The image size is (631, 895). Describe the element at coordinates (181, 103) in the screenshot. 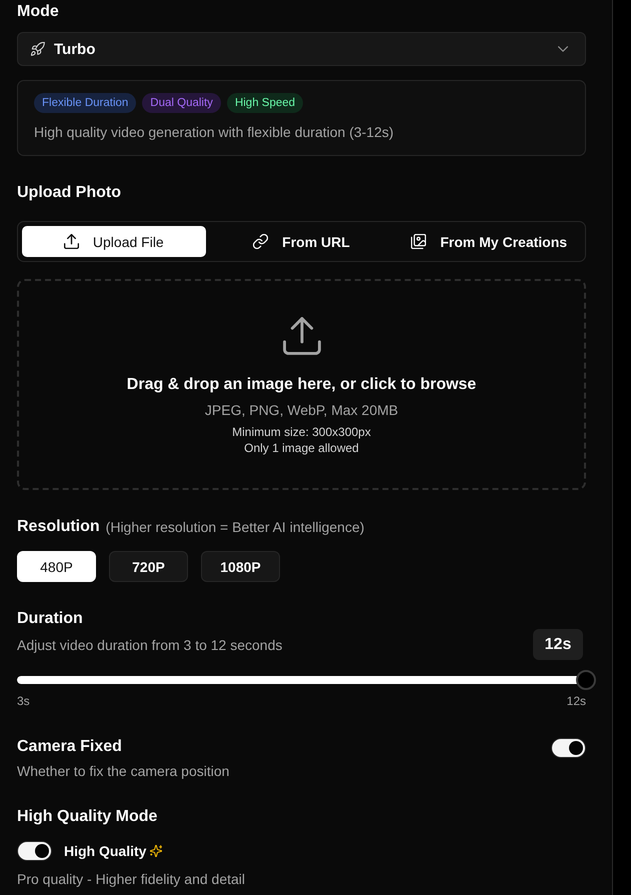

I see `feature-tag: Dual Quality` at that location.